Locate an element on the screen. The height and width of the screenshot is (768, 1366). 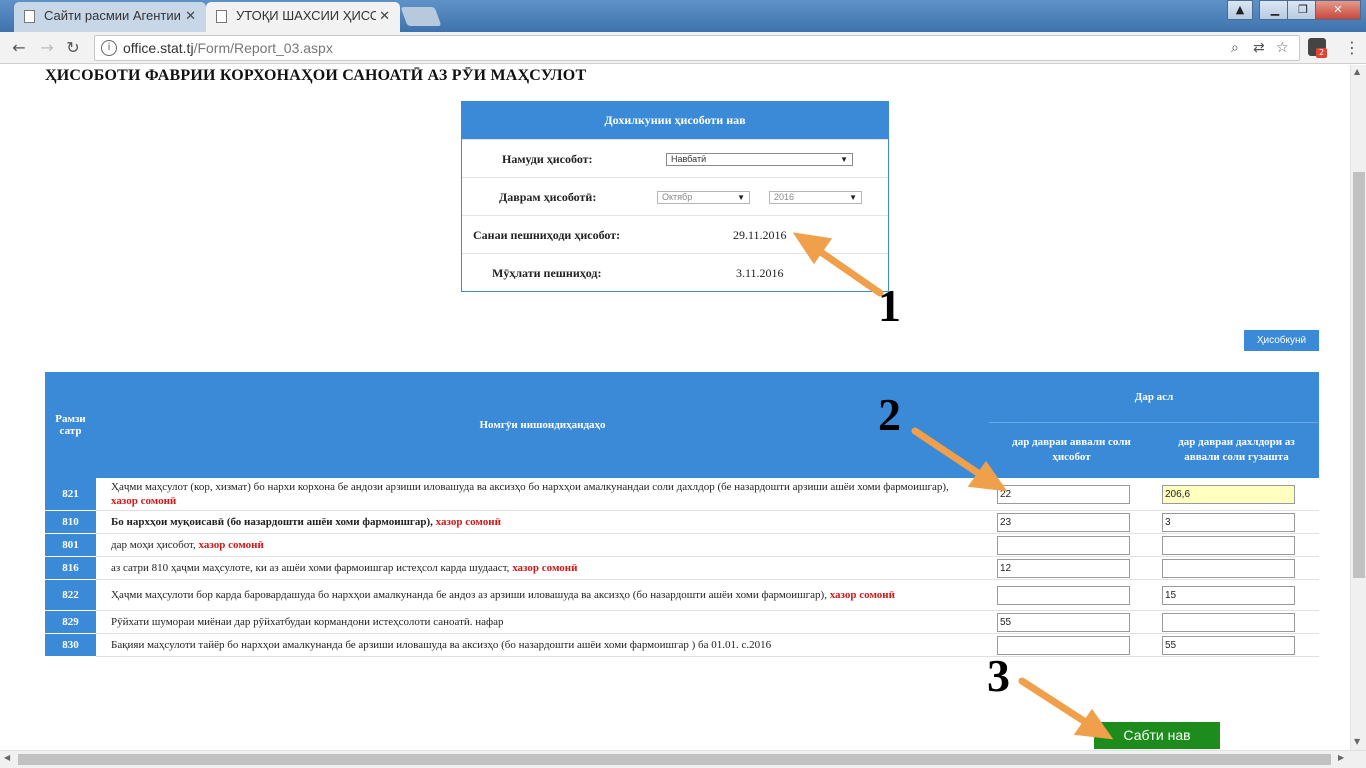
row-previous-cell: 15 is located at coordinates (1236, 595).